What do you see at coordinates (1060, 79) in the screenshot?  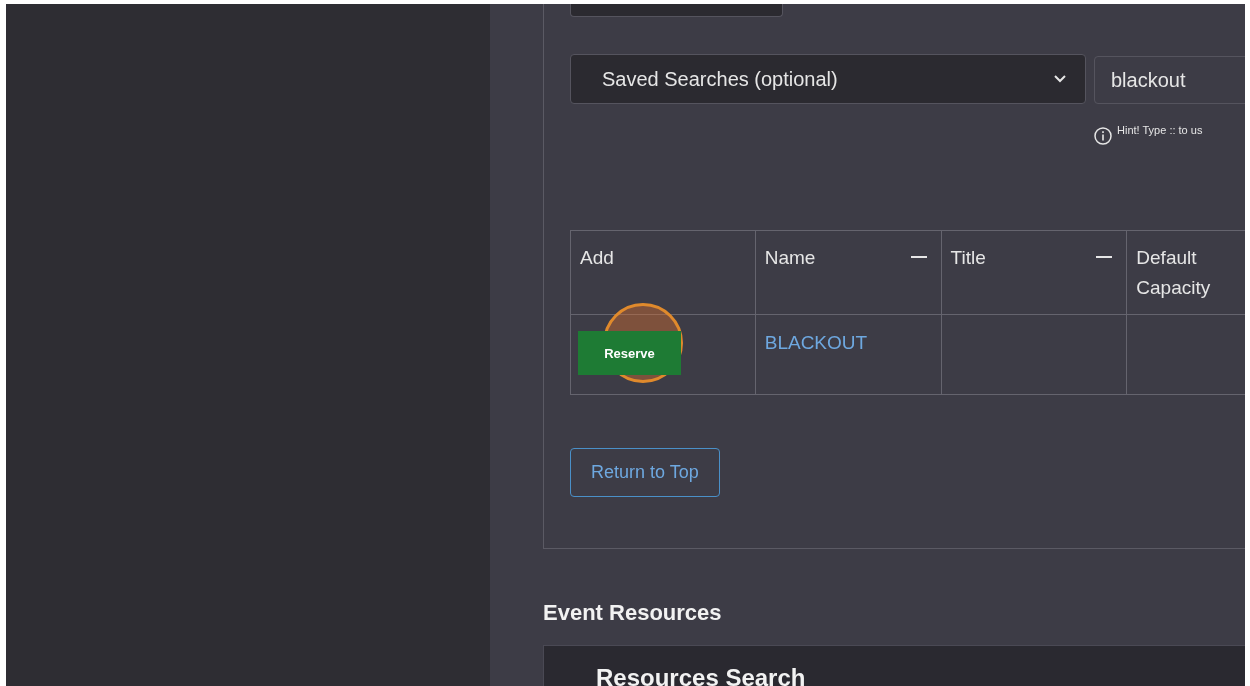 I see `chevron-down-icon` at bounding box center [1060, 79].